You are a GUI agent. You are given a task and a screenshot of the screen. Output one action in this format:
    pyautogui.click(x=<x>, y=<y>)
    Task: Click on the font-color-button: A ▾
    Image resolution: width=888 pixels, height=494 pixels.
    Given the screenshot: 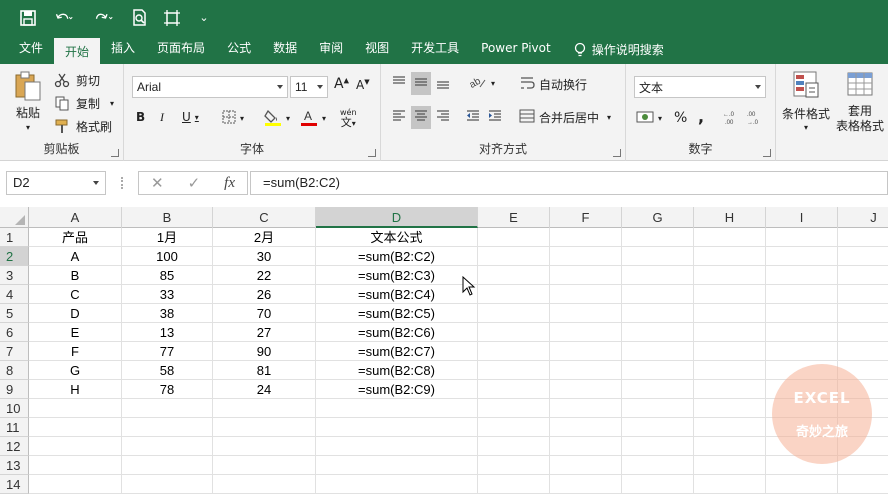 What is the action you would take?
    pyautogui.click(x=313, y=118)
    